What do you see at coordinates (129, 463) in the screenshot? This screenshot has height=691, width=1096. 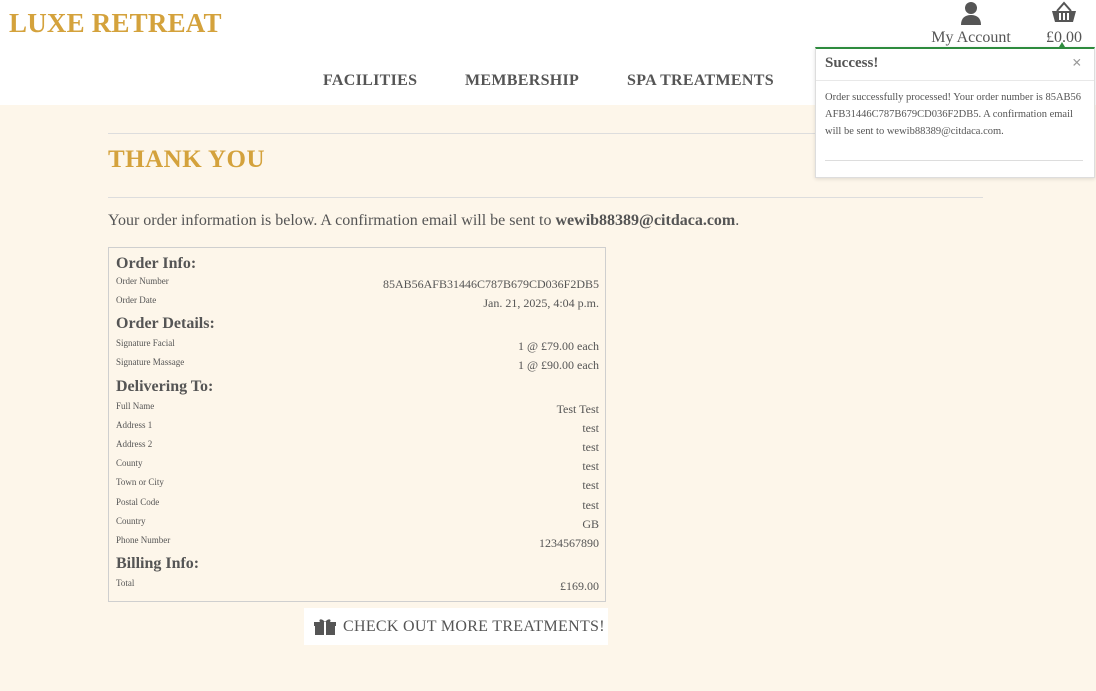 I see `county-label: County` at bounding box center [129, 463].